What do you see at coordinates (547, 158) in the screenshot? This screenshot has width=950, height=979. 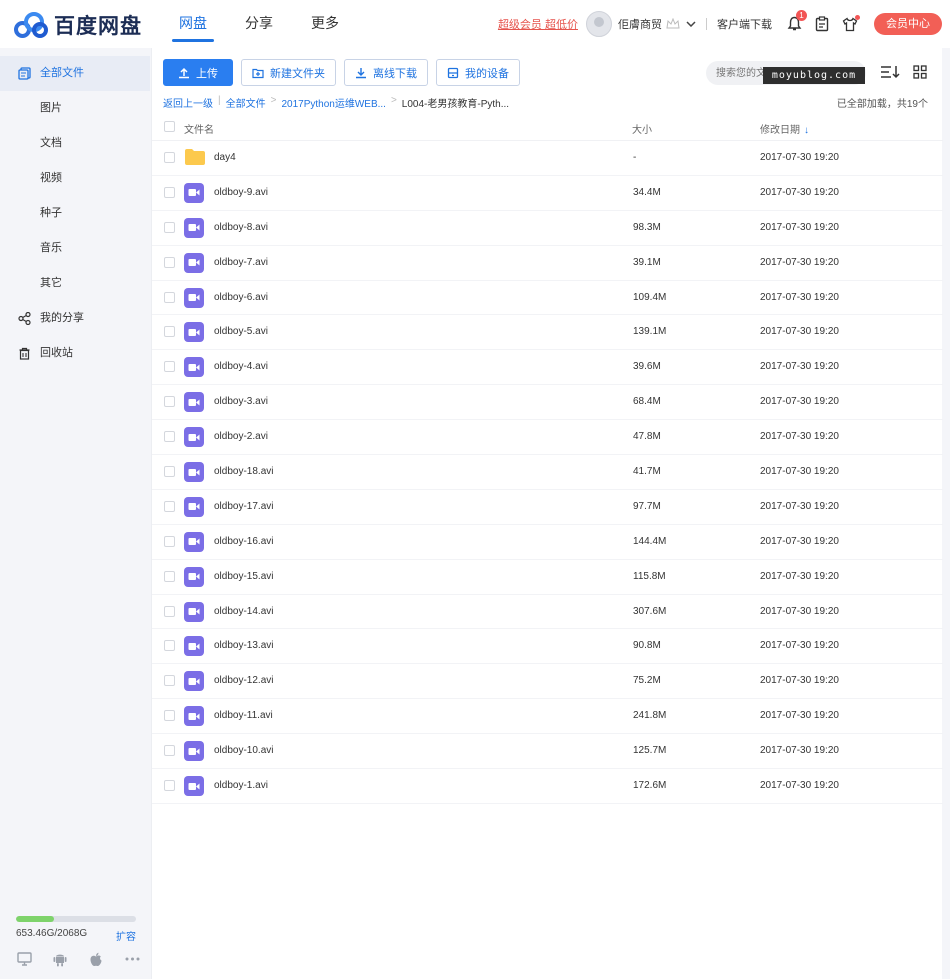 I see `table-row: day4 - 2017-07-30 19:20` at bounding box center [547, 158].